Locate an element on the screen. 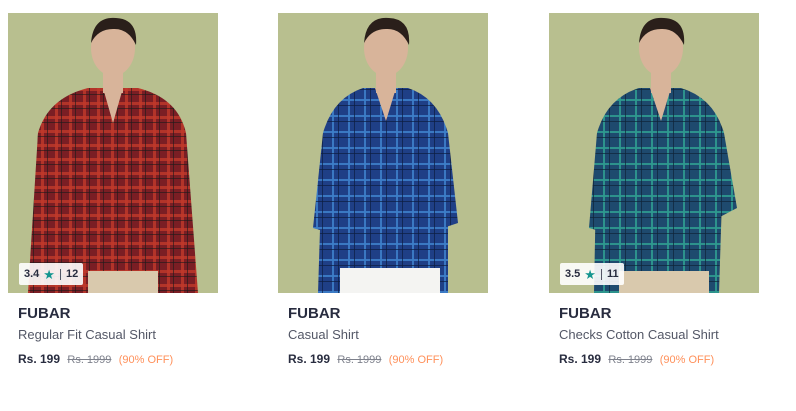 This screenshot has width=796, height=411. rating-badge: 3.5 ★ 11 is located at coordinates (592, 274).